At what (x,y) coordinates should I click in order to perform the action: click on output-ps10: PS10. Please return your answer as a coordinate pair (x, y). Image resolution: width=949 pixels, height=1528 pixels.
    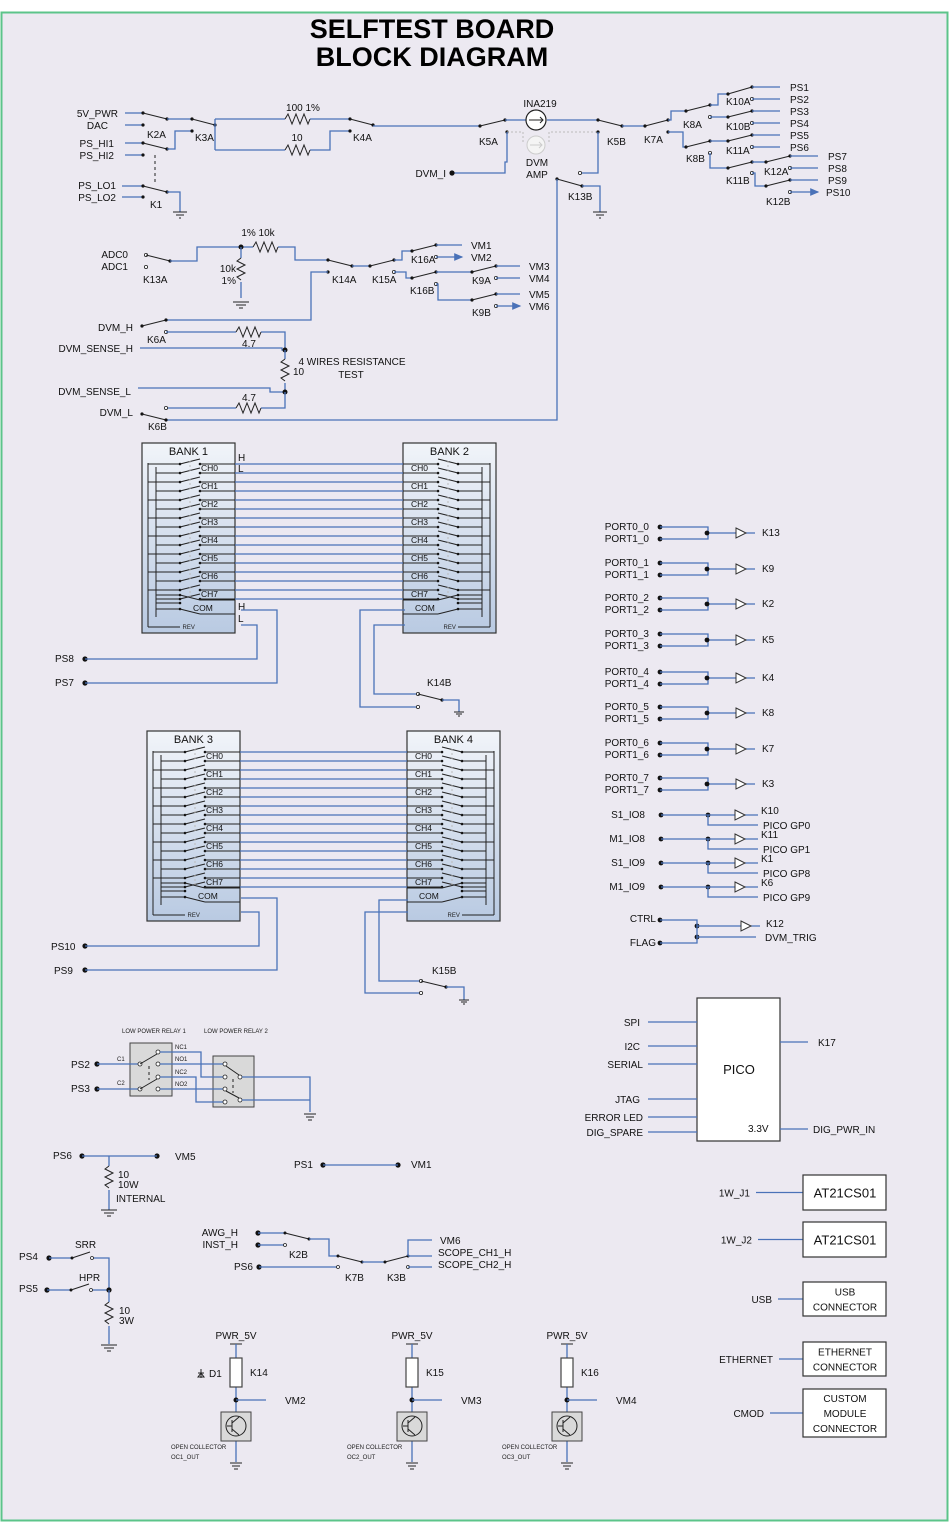
    Looking at the image, I should click on (838, 193).